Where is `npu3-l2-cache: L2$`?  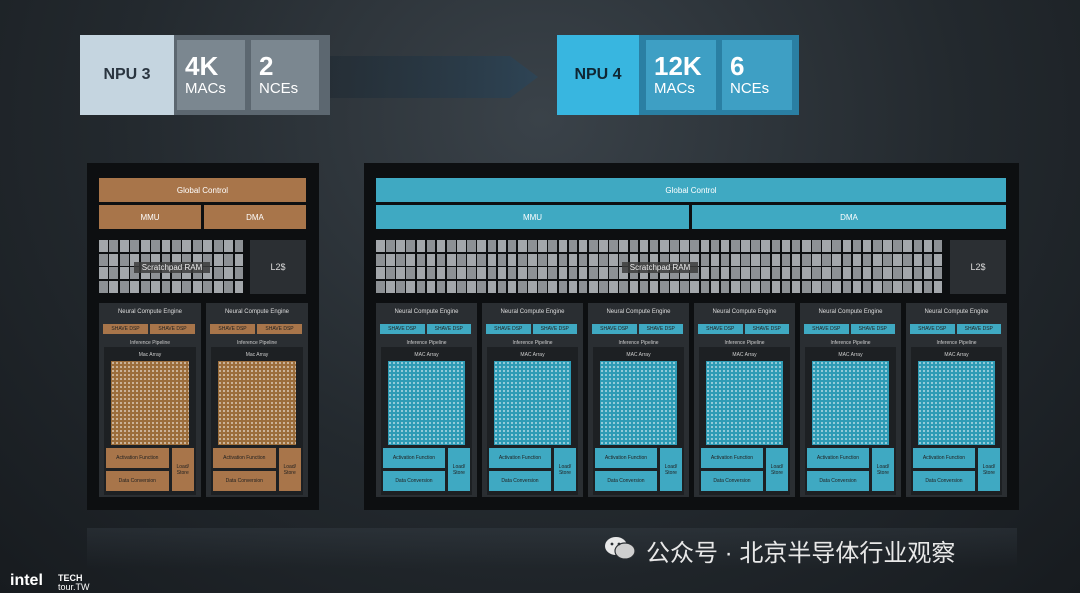
npu3-l2-cache: L2$ is located at coordinates (278, 267).